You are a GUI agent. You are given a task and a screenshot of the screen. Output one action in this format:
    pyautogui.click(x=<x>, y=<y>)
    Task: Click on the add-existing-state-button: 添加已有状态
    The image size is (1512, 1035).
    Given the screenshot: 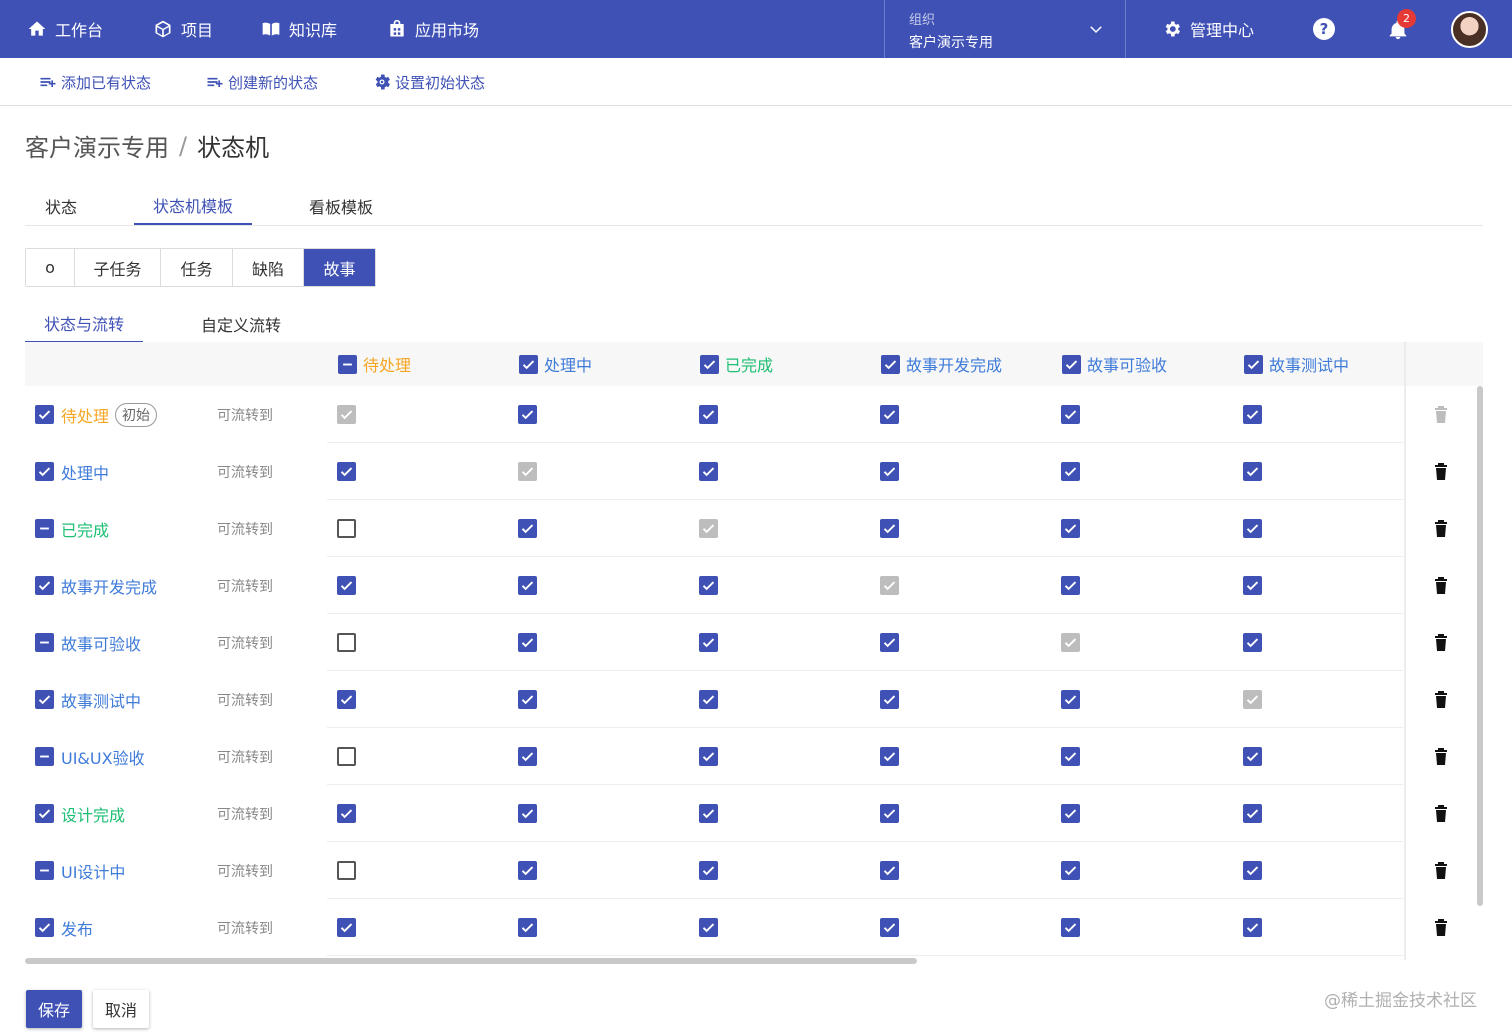 What is the action you would take?
    pyautogui.click(x=94, y=82)
    